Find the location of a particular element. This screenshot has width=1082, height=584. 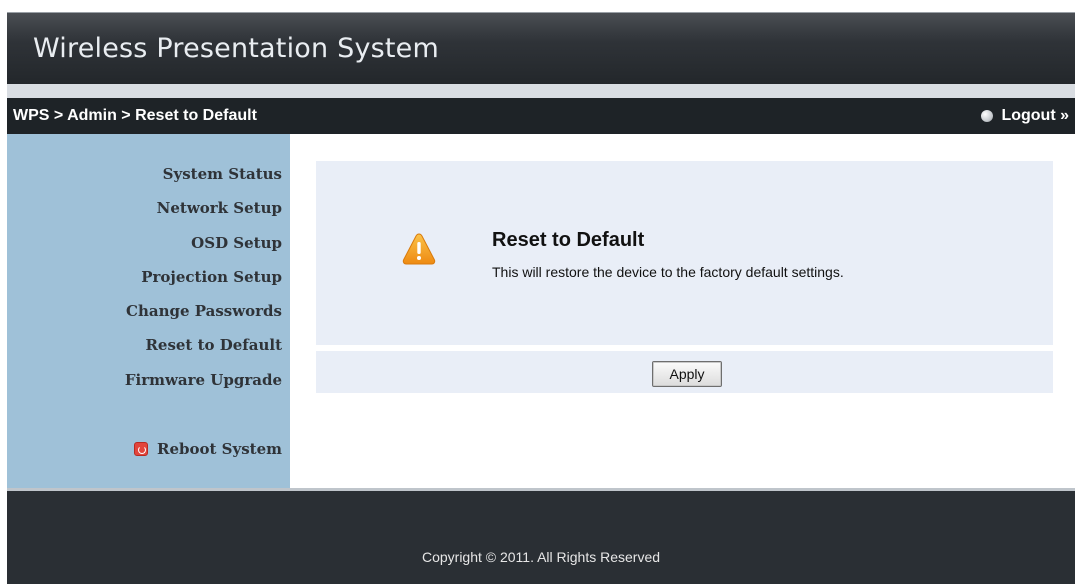

app-title: Wireless Presentation System is located at coordinates (236, 48).